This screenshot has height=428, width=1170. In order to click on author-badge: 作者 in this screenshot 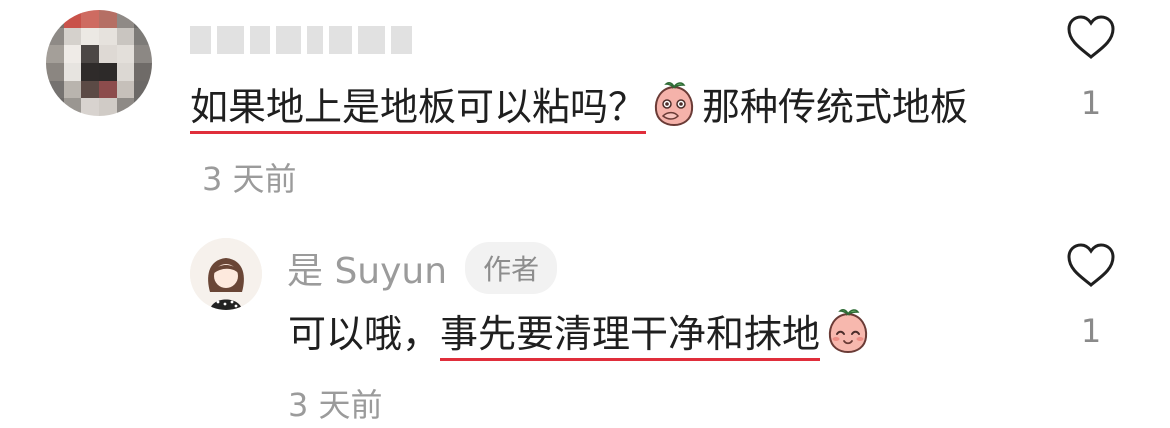, I will do `click(511, 268)`.